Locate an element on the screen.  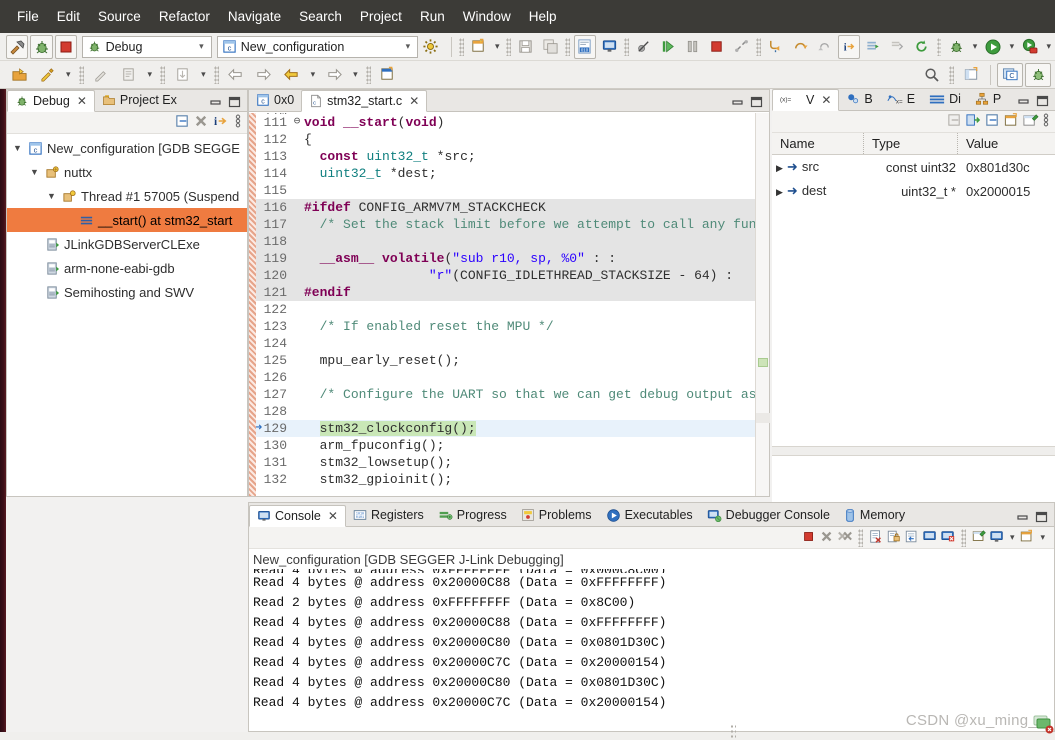
code-line: 122 is located at coordinates (505, 309).